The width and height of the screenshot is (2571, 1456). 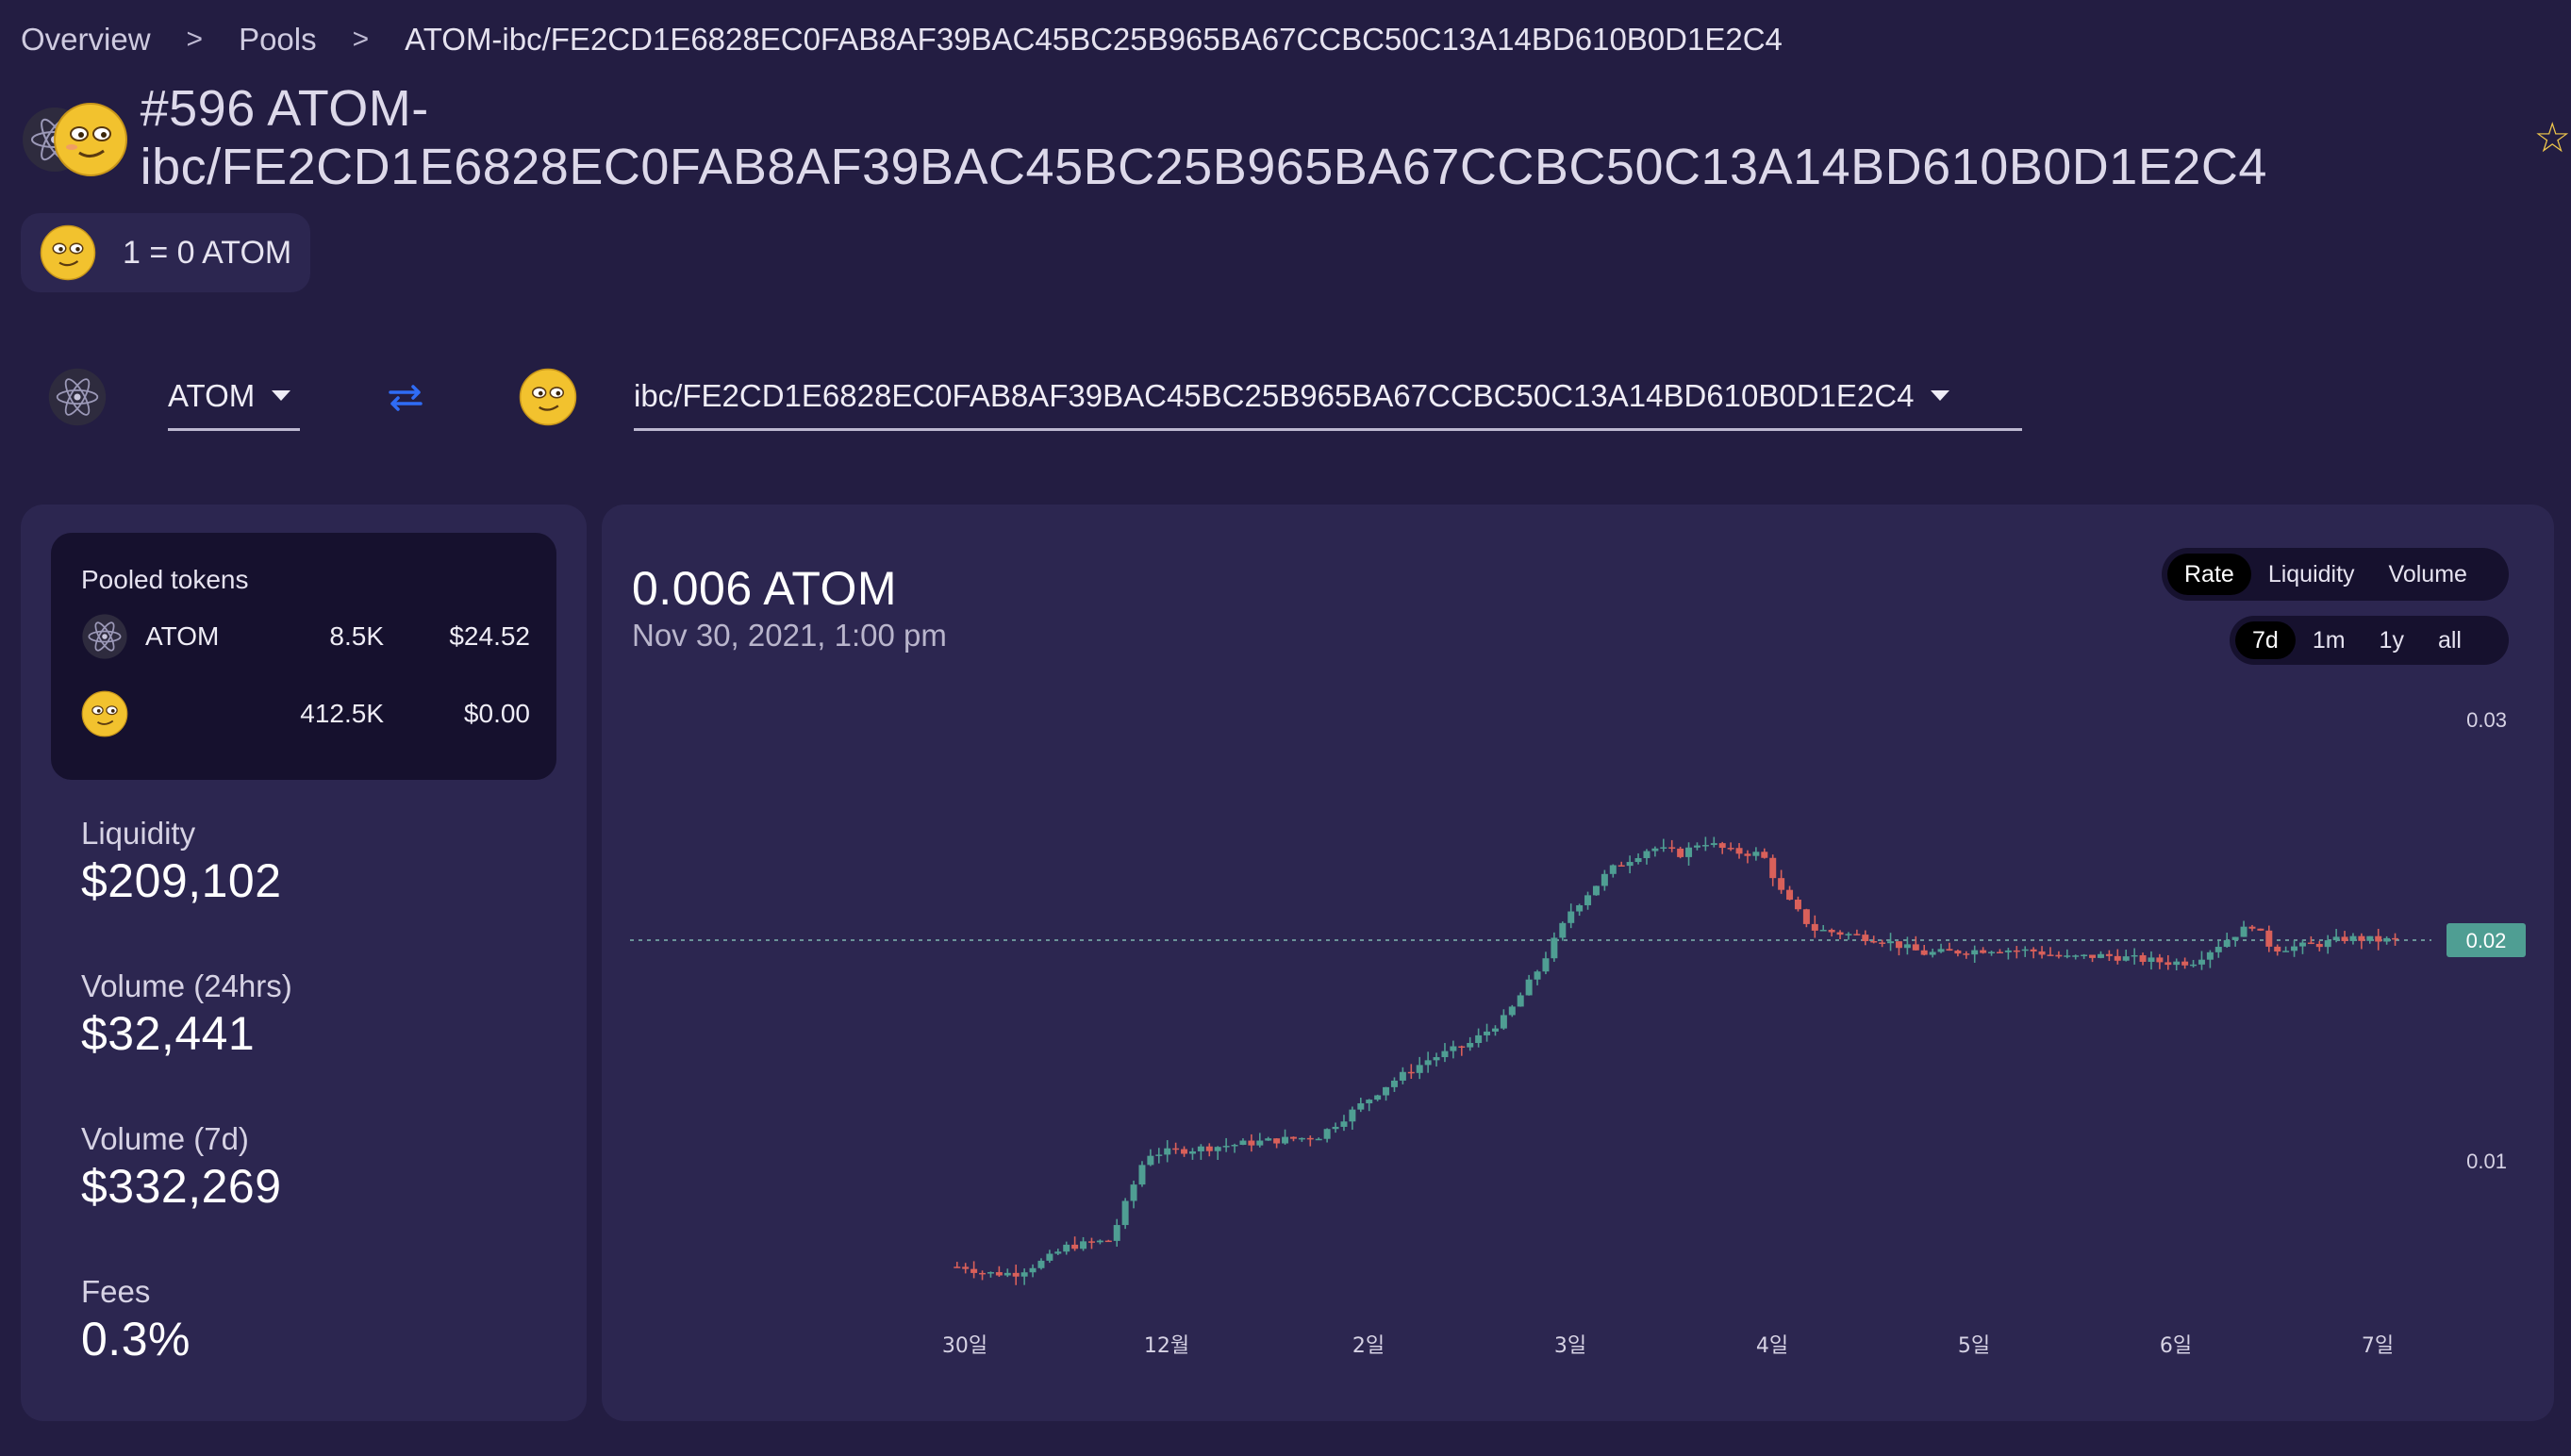 What do you see at coordinates (77, 397) in the screenshot?
I see `atom-token-icon` at bounding box center [77, 397].